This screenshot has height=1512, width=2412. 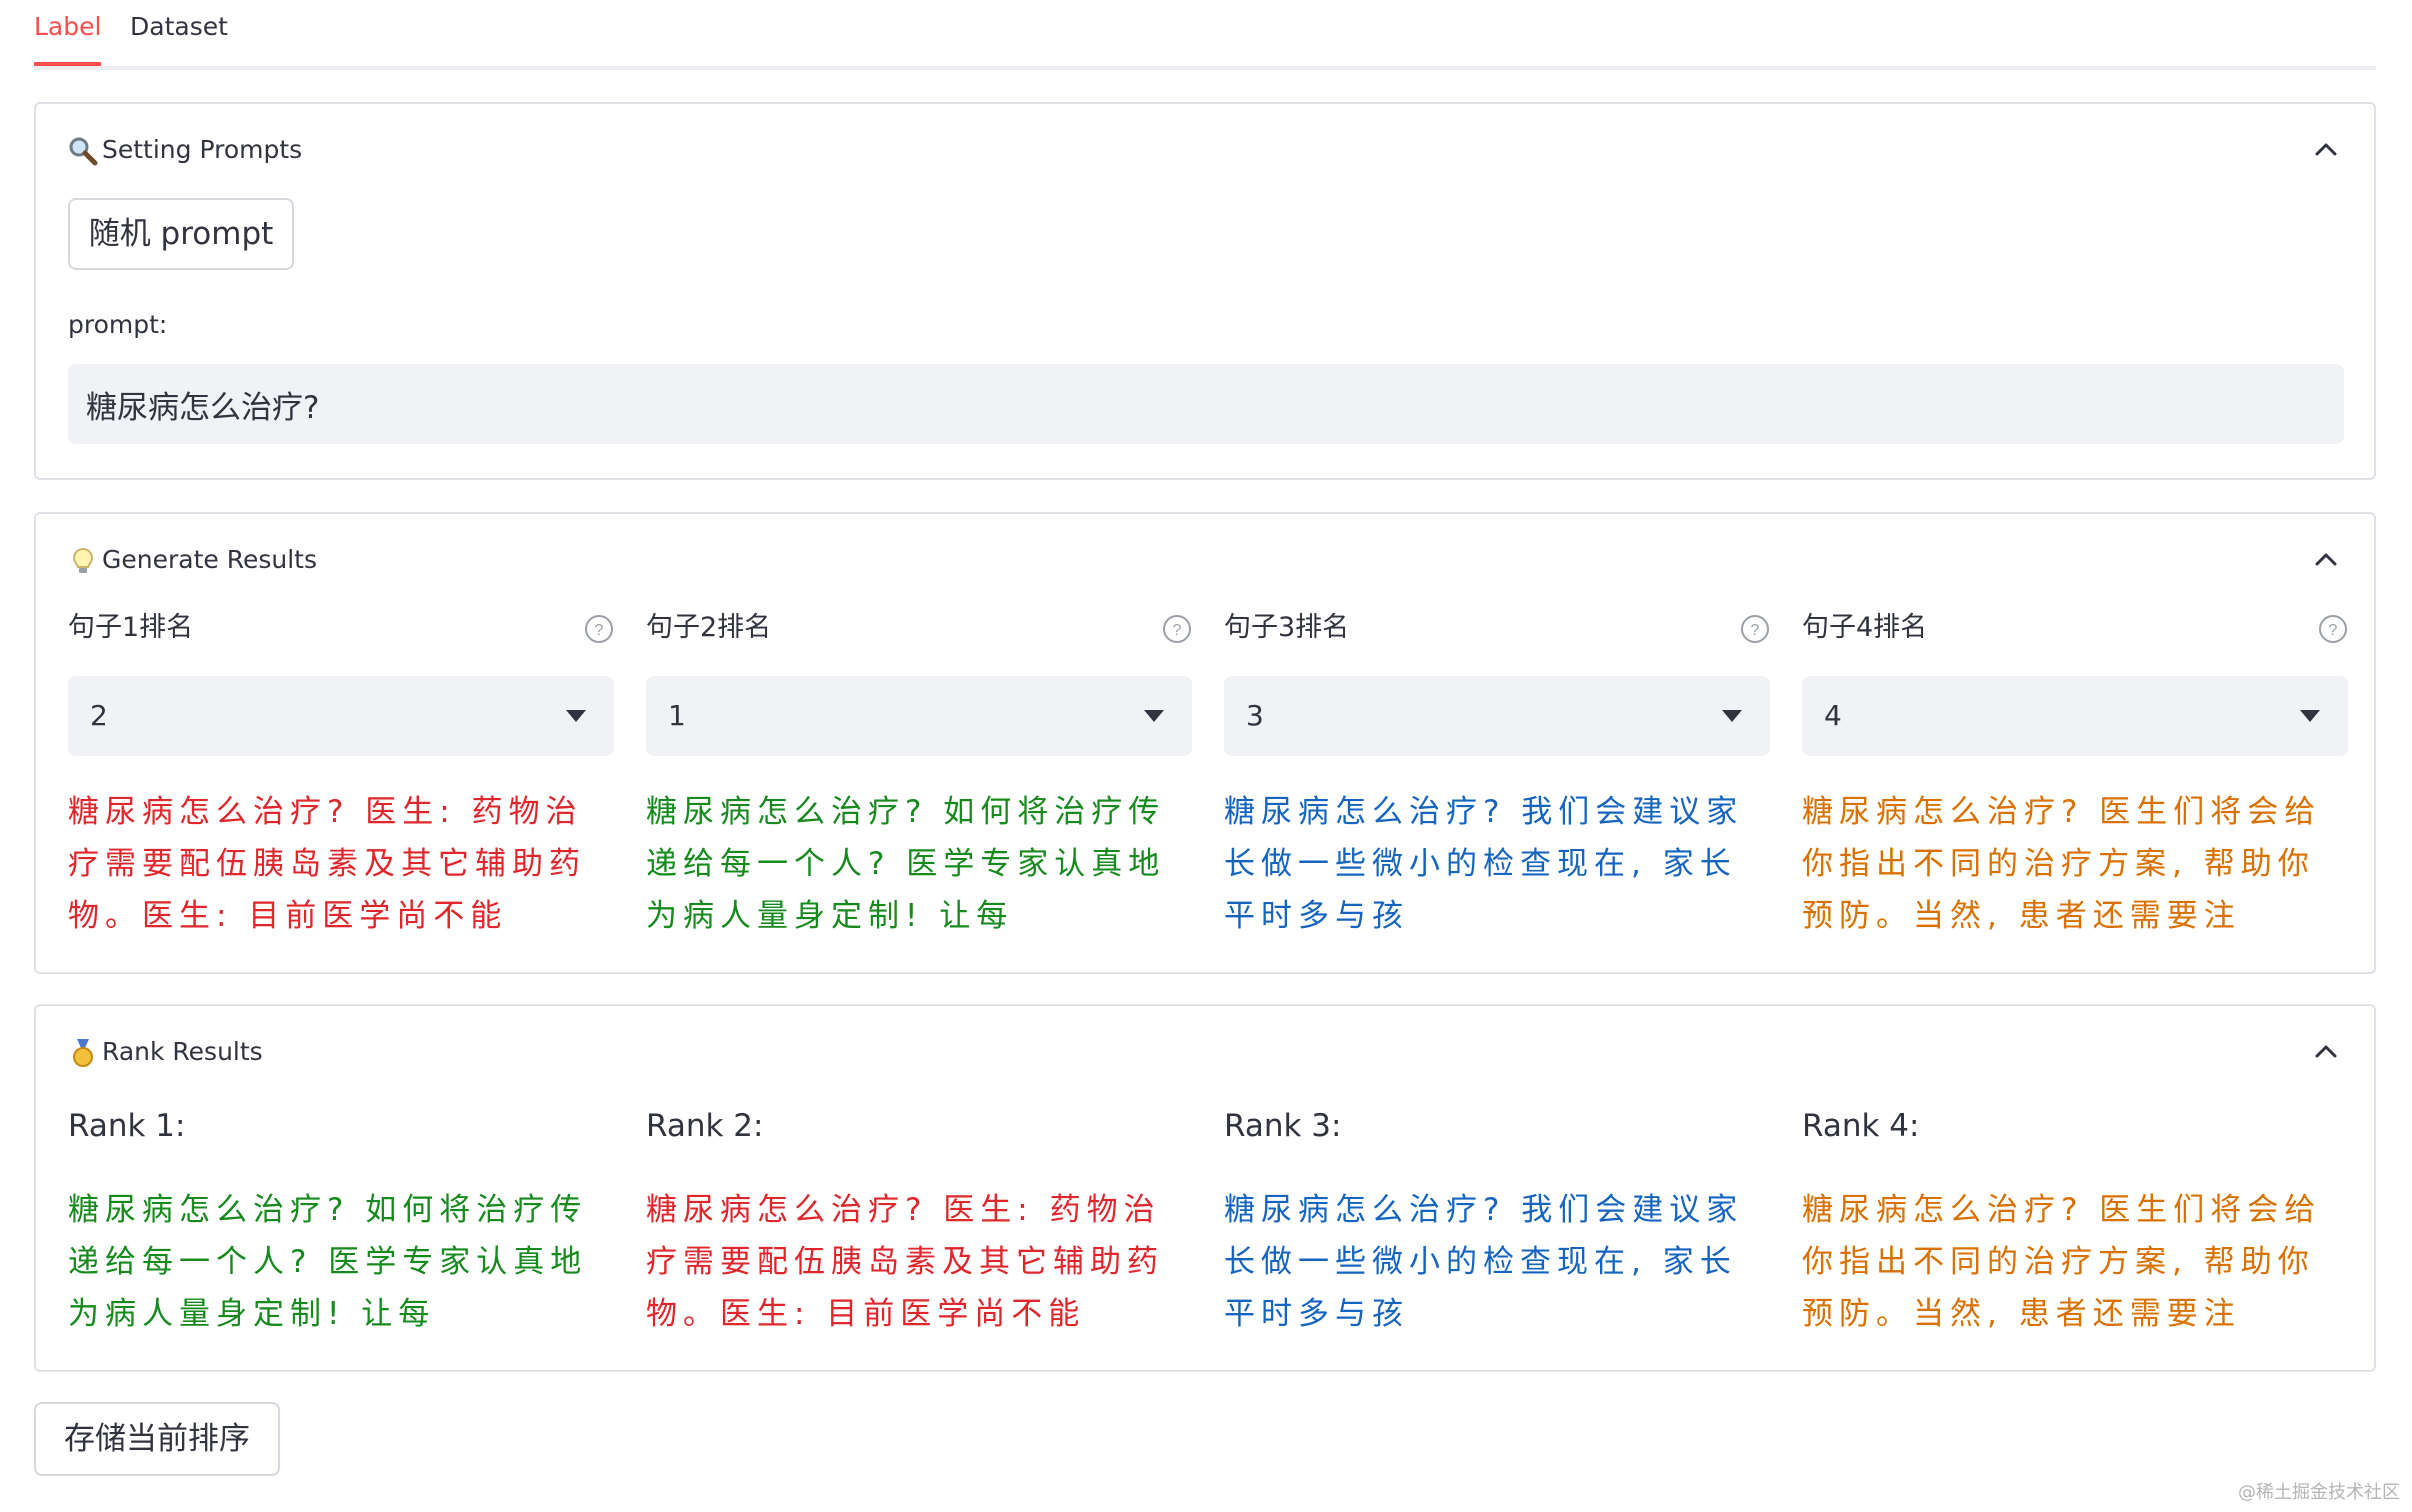 I want to click on sentence-3-rank-value: 3, so click(x=1255, y=715).